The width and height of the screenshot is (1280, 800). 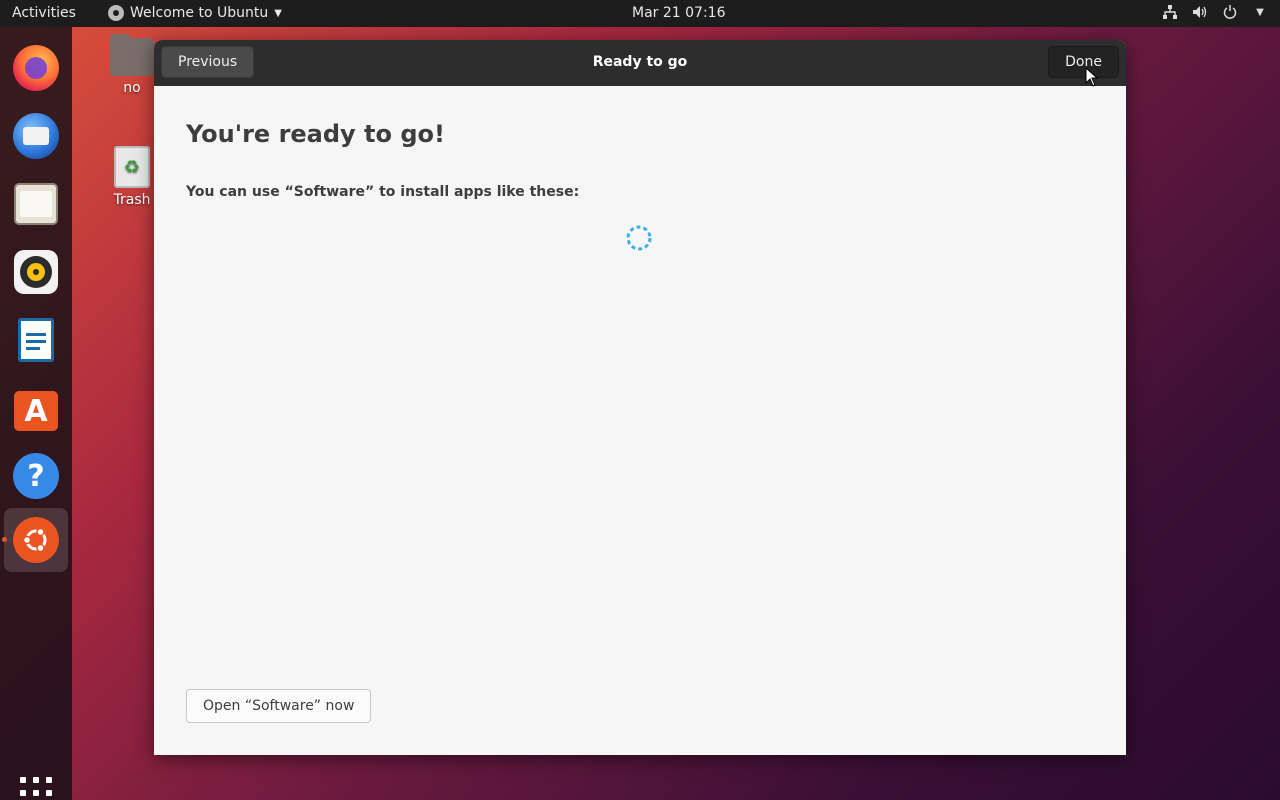 What do you see at coordinates (279, 706) in the screenshot?
I see `open-software-button: Open “Software” now` at bounding box center [279, 706].